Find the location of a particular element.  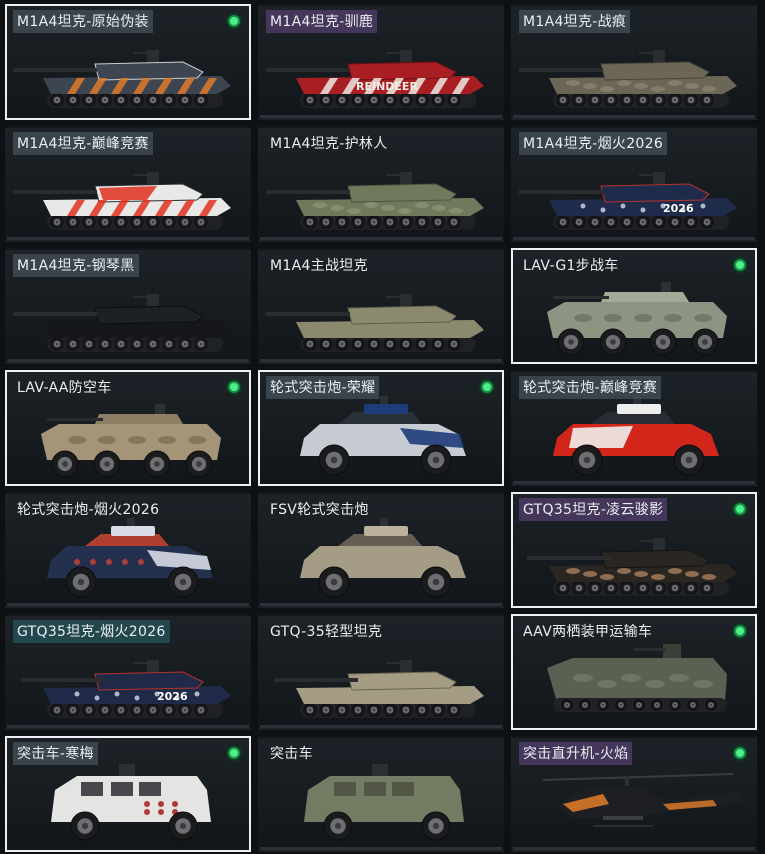

vehicle-card: 突击车 is located at coordinates (381, 794).